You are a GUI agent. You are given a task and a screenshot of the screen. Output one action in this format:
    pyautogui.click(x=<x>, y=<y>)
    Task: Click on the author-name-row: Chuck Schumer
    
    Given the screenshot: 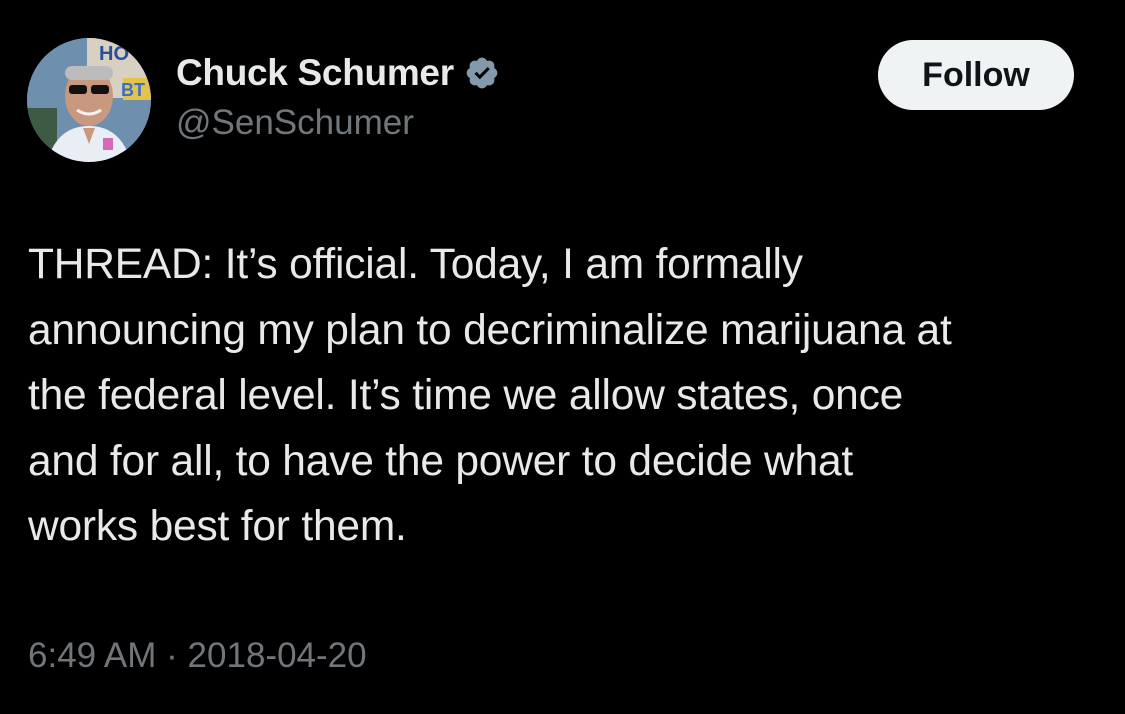 What is the action you would take?
    pyautogui.click(x=338, y=73)
    